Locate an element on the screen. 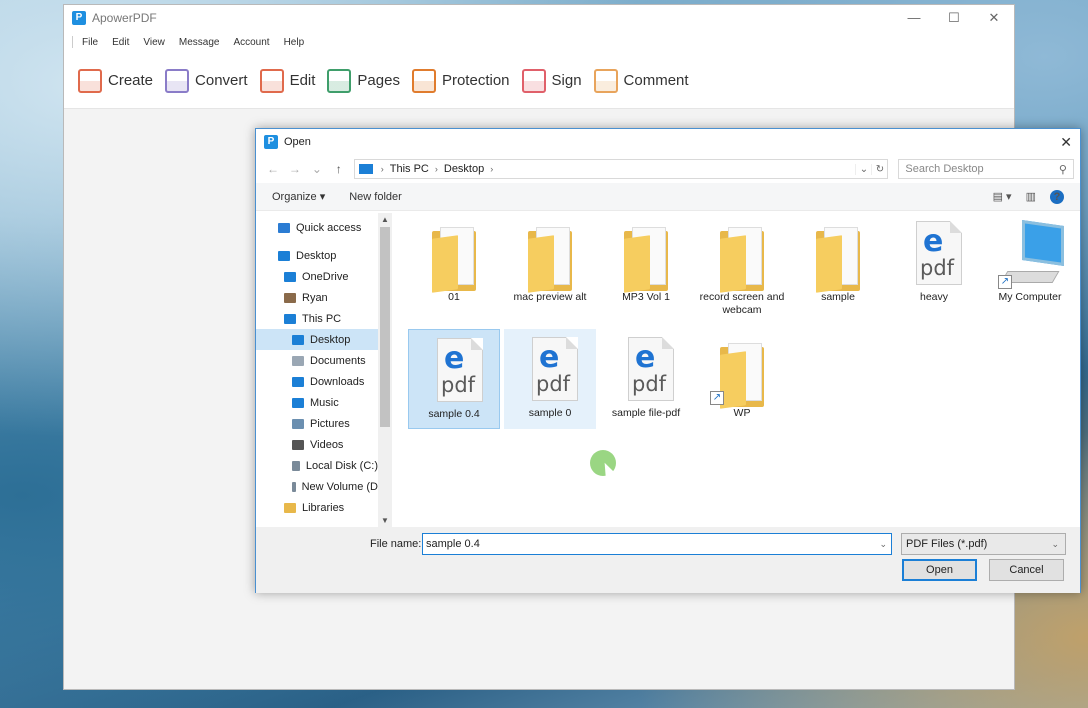 This screenshot has height=708, width=1088. shortcut-arrow-icon: ↗ is located at coordinates (717, 398).